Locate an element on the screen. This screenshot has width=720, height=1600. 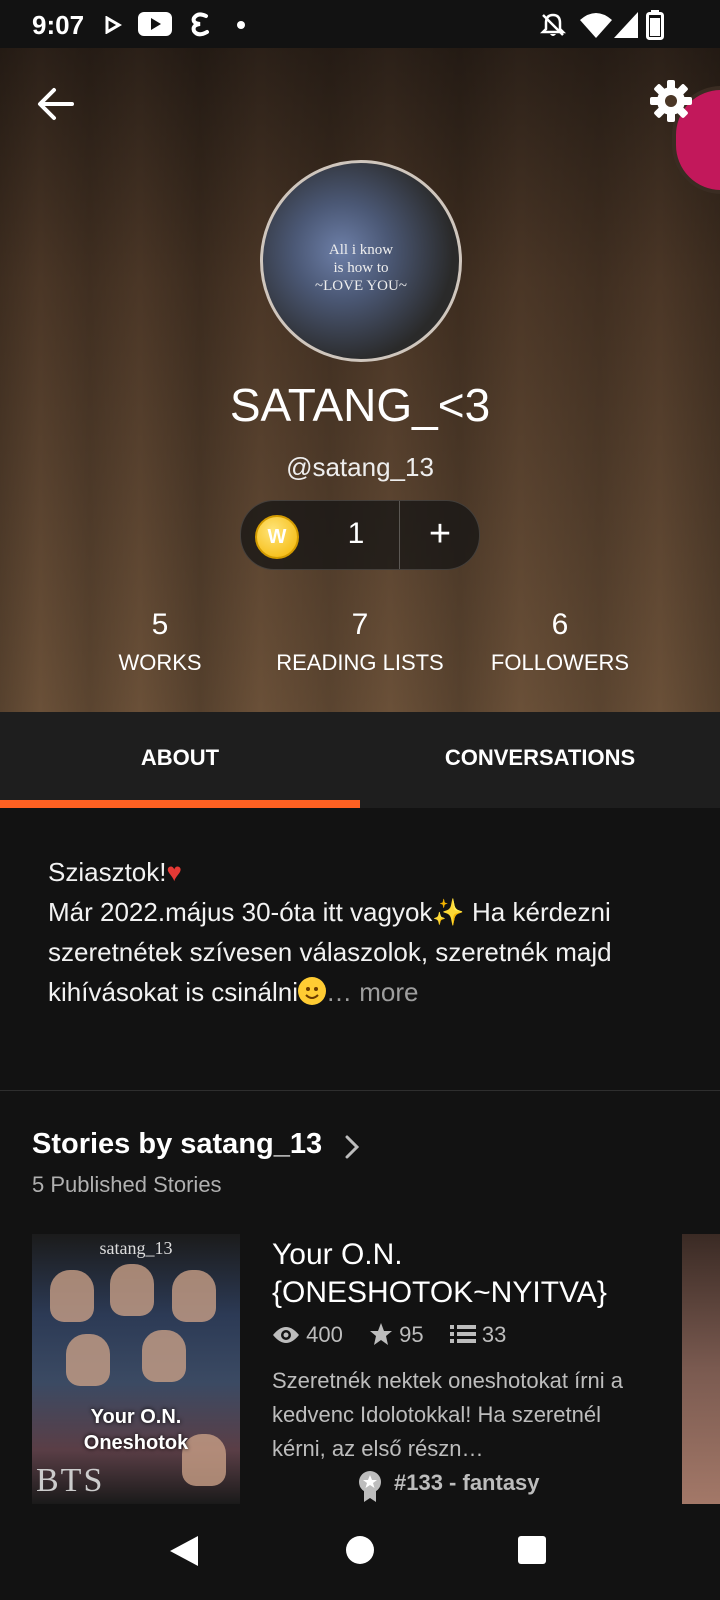
stories-count: 5 Published Stories is located at coordinates (127, 1184).